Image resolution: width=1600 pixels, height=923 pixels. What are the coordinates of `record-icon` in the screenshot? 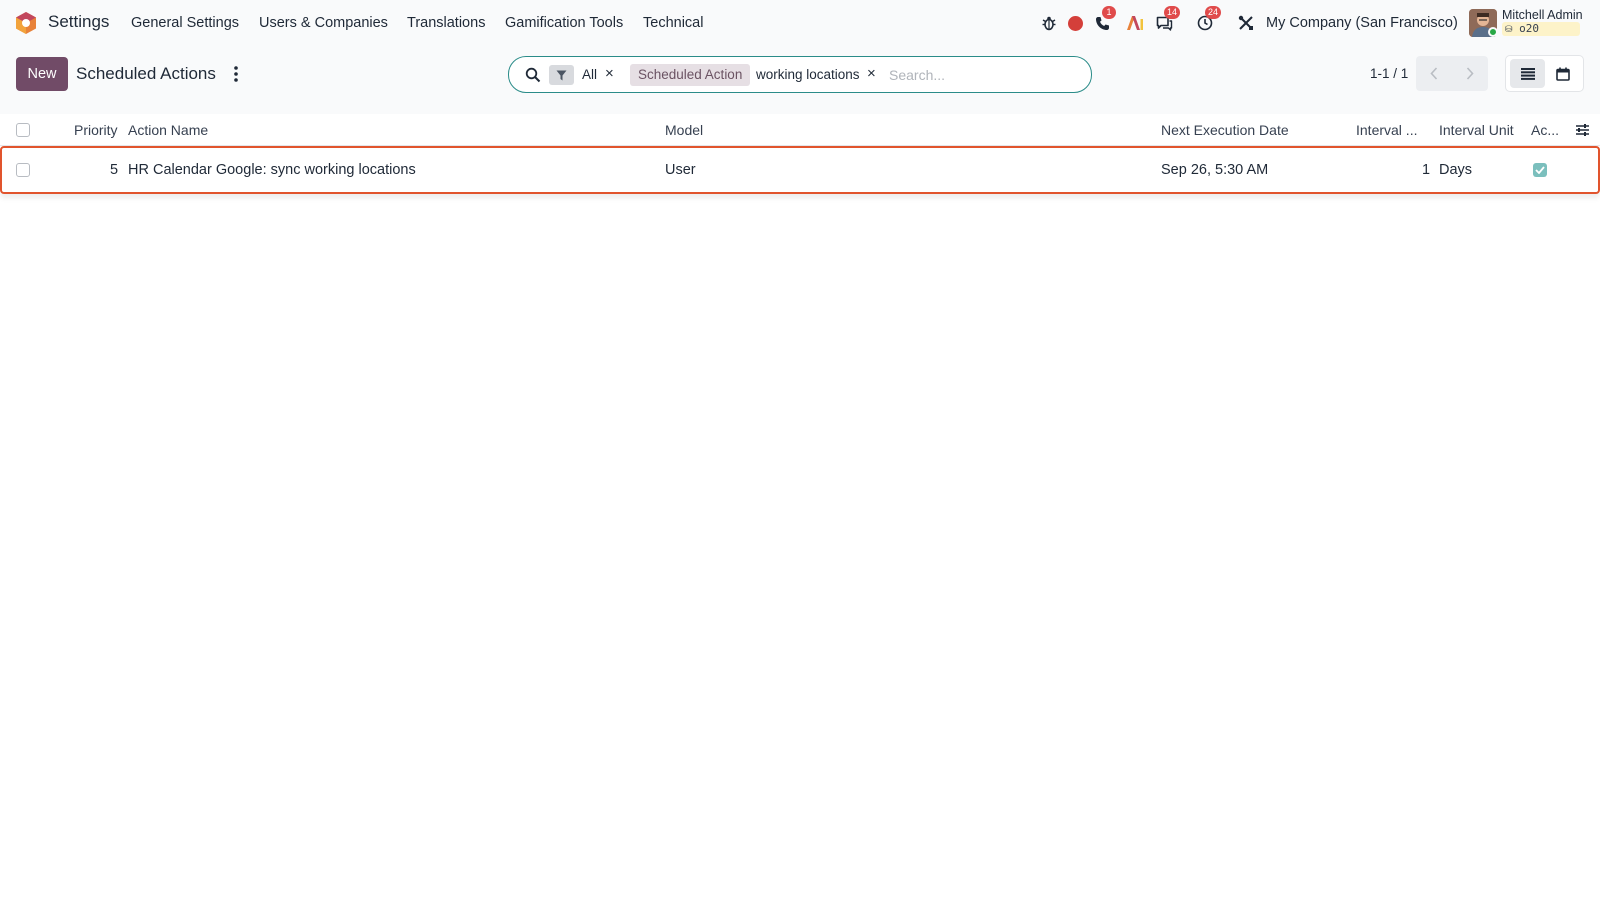 It's located at (1075, 23).